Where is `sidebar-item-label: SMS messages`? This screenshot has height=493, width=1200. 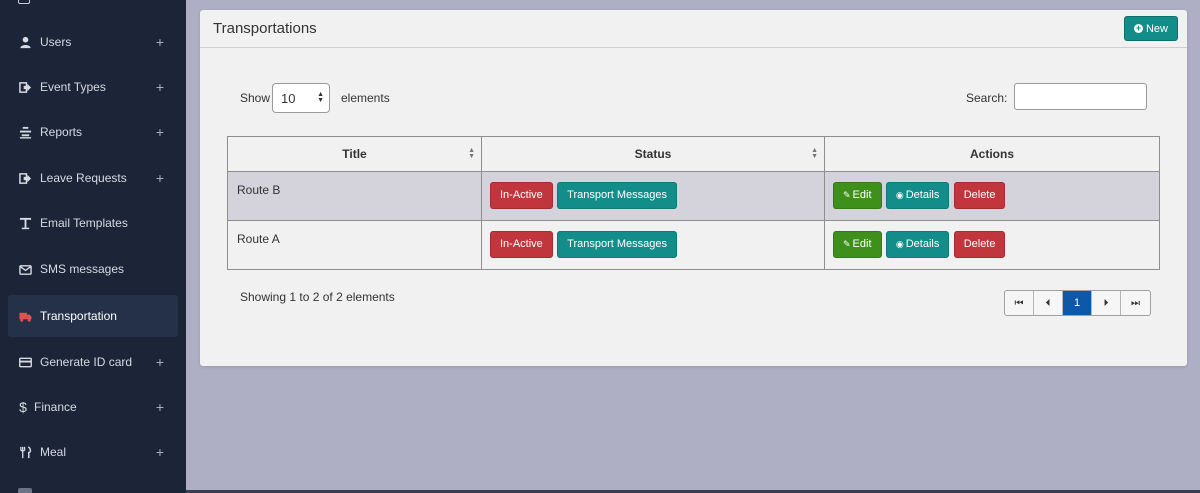
sidebar-item-label: SMS messages is located at coordinates (82, 269).